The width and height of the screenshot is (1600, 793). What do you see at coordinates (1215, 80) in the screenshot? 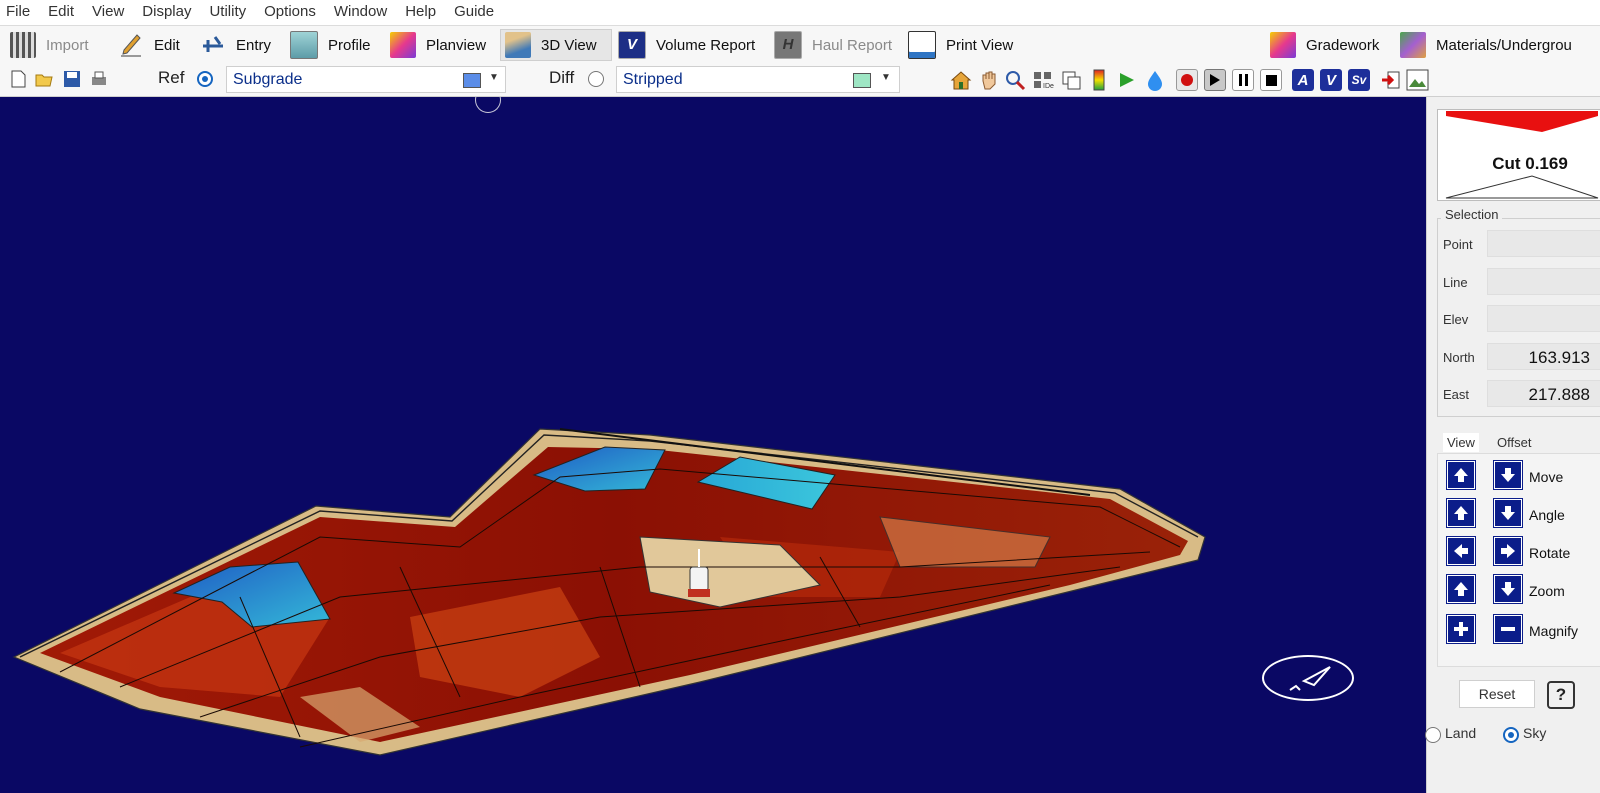
I see `play-button` at bounding box center [1215, 80].